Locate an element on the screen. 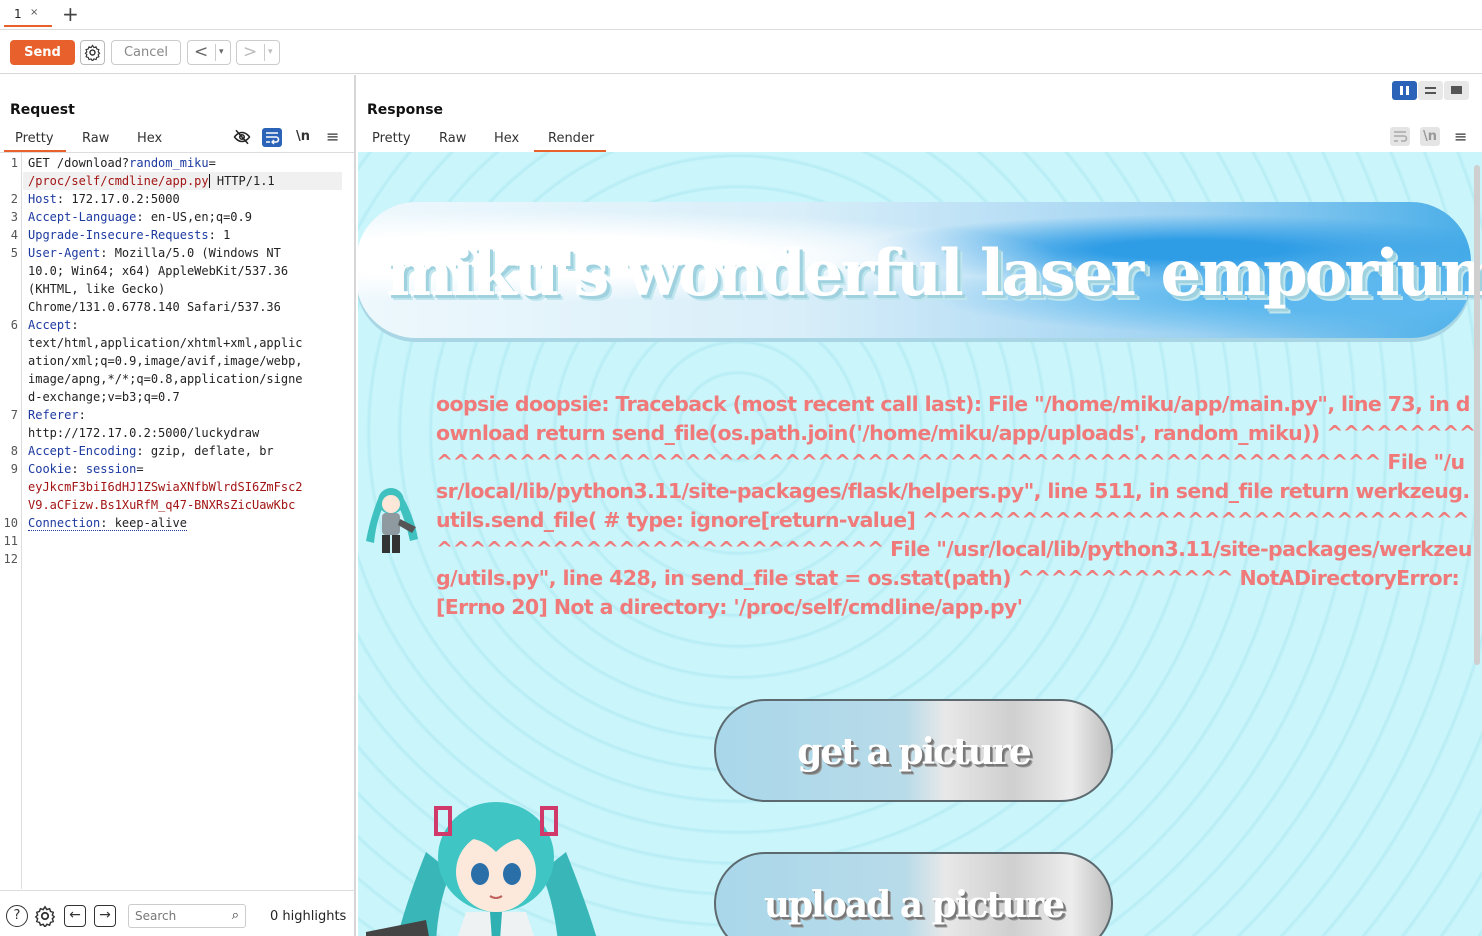  param-name: random_miku is located at coordinates (169, 163).